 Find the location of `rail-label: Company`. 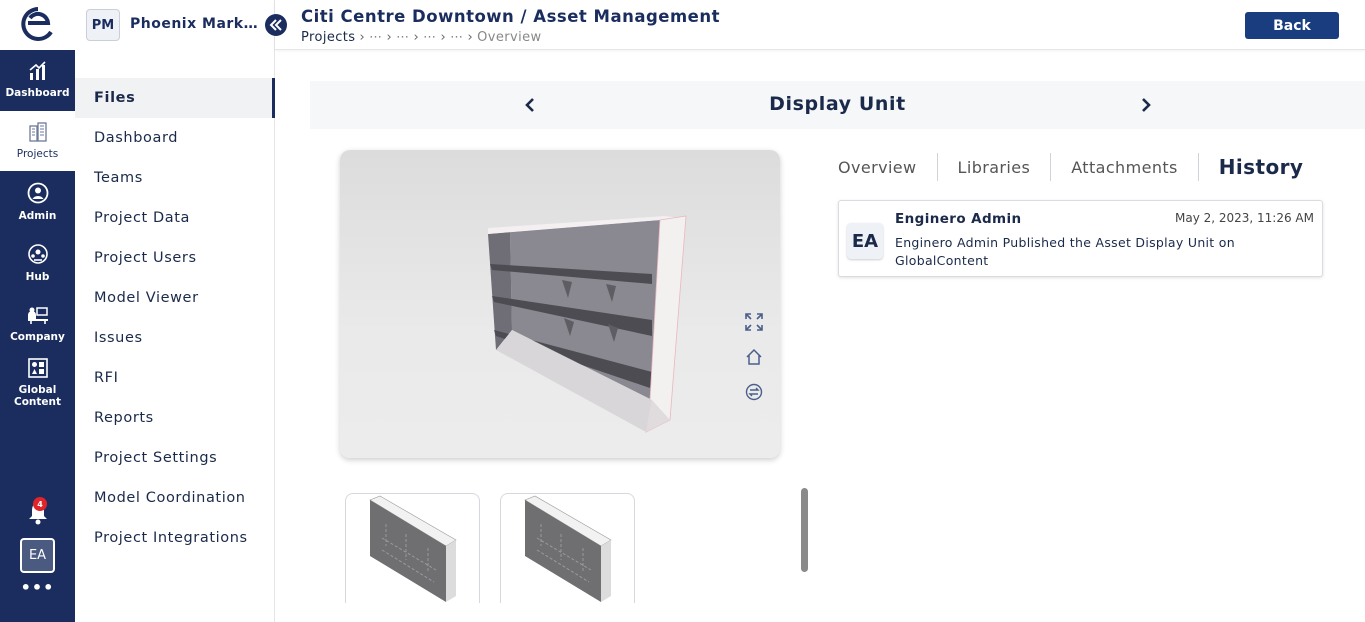

rail-label: Company is located at coordinates (37, 337).